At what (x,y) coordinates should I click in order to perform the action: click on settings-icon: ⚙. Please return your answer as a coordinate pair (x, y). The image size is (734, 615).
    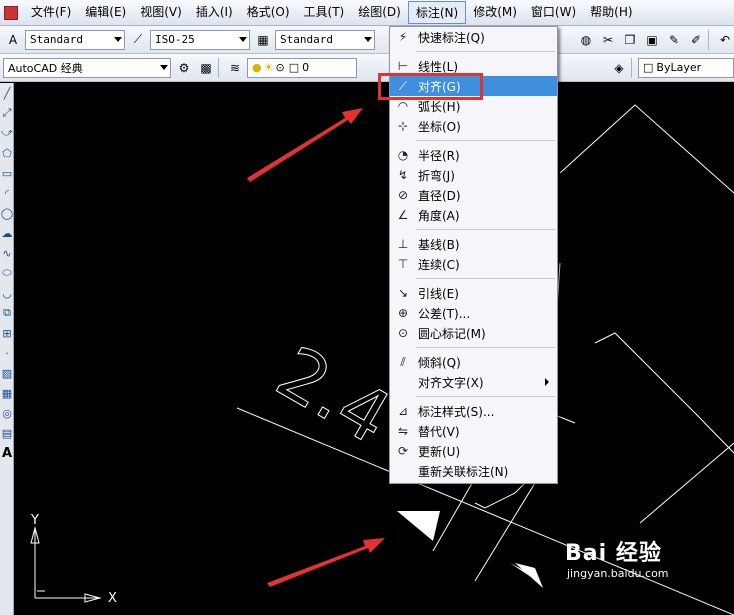
    Looking at the image, I should click on (184, 68).